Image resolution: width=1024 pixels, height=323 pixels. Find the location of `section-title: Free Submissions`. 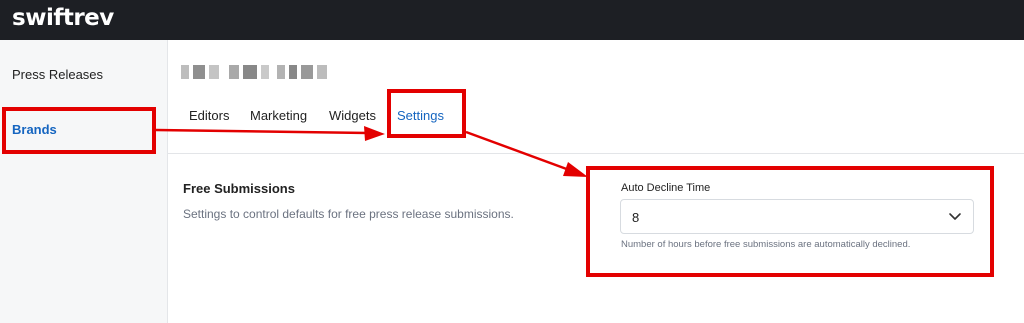

section-title: Free Submissions is located at coordinates (239, 188).